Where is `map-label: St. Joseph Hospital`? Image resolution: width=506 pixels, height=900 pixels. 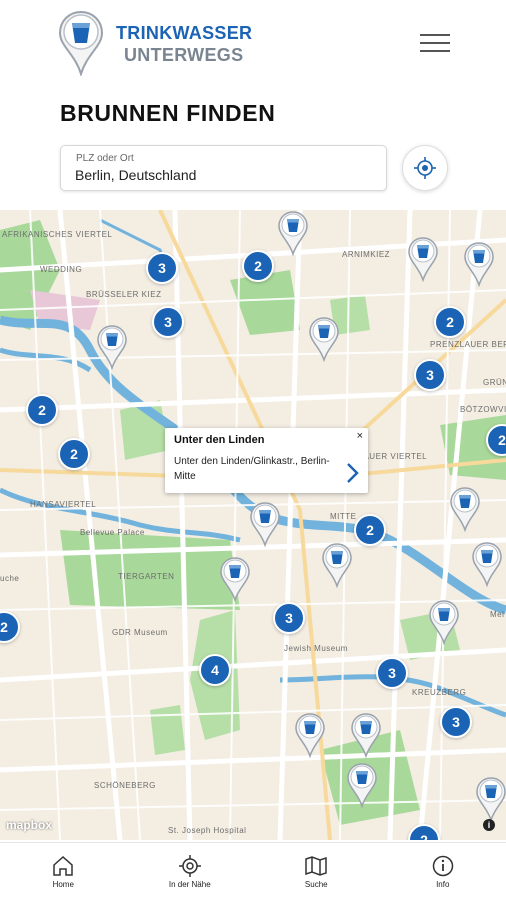 map-label: St. Joseph Hospital is located at coordinates (207, 830).